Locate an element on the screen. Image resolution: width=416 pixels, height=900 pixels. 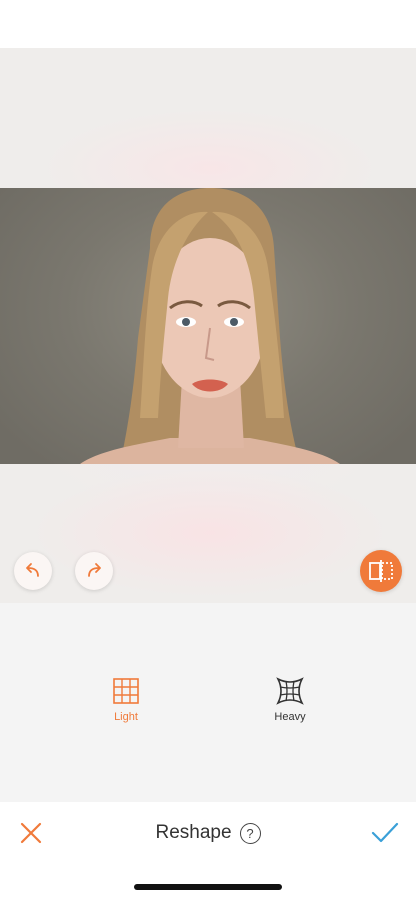
tool-light-label: Light is located at coordinates (126, 717).